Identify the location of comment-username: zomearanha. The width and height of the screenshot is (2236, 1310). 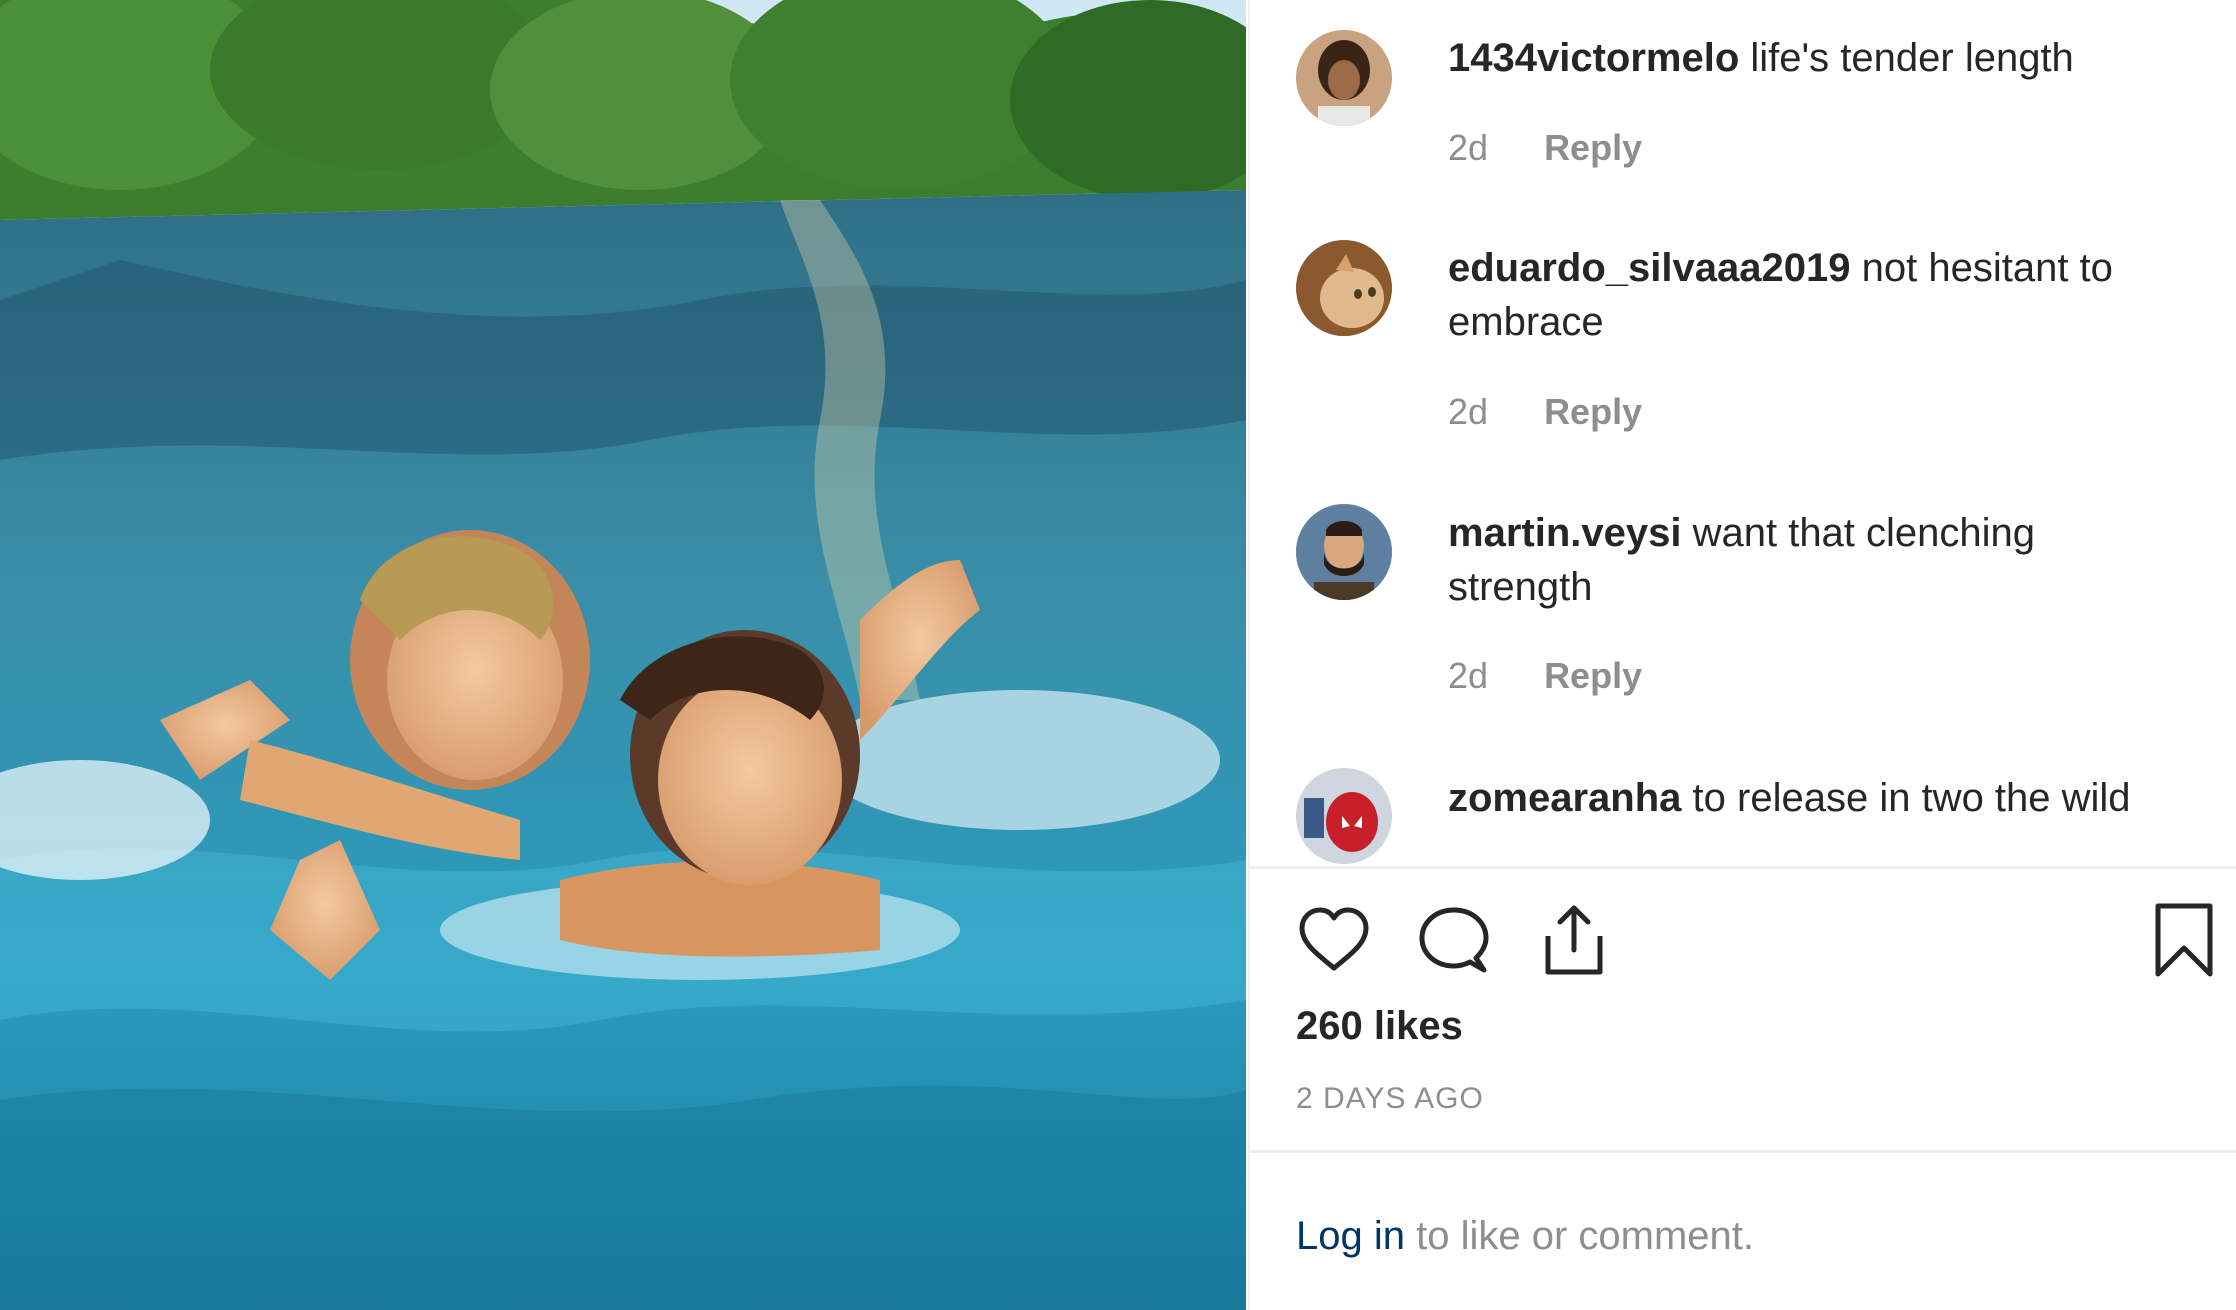
(1564, 798).